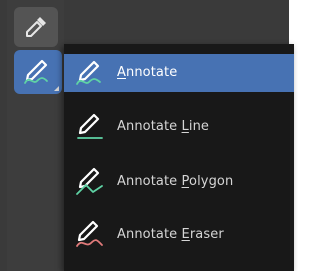  I want to click on tool-options-indicator, so click(56, 88).